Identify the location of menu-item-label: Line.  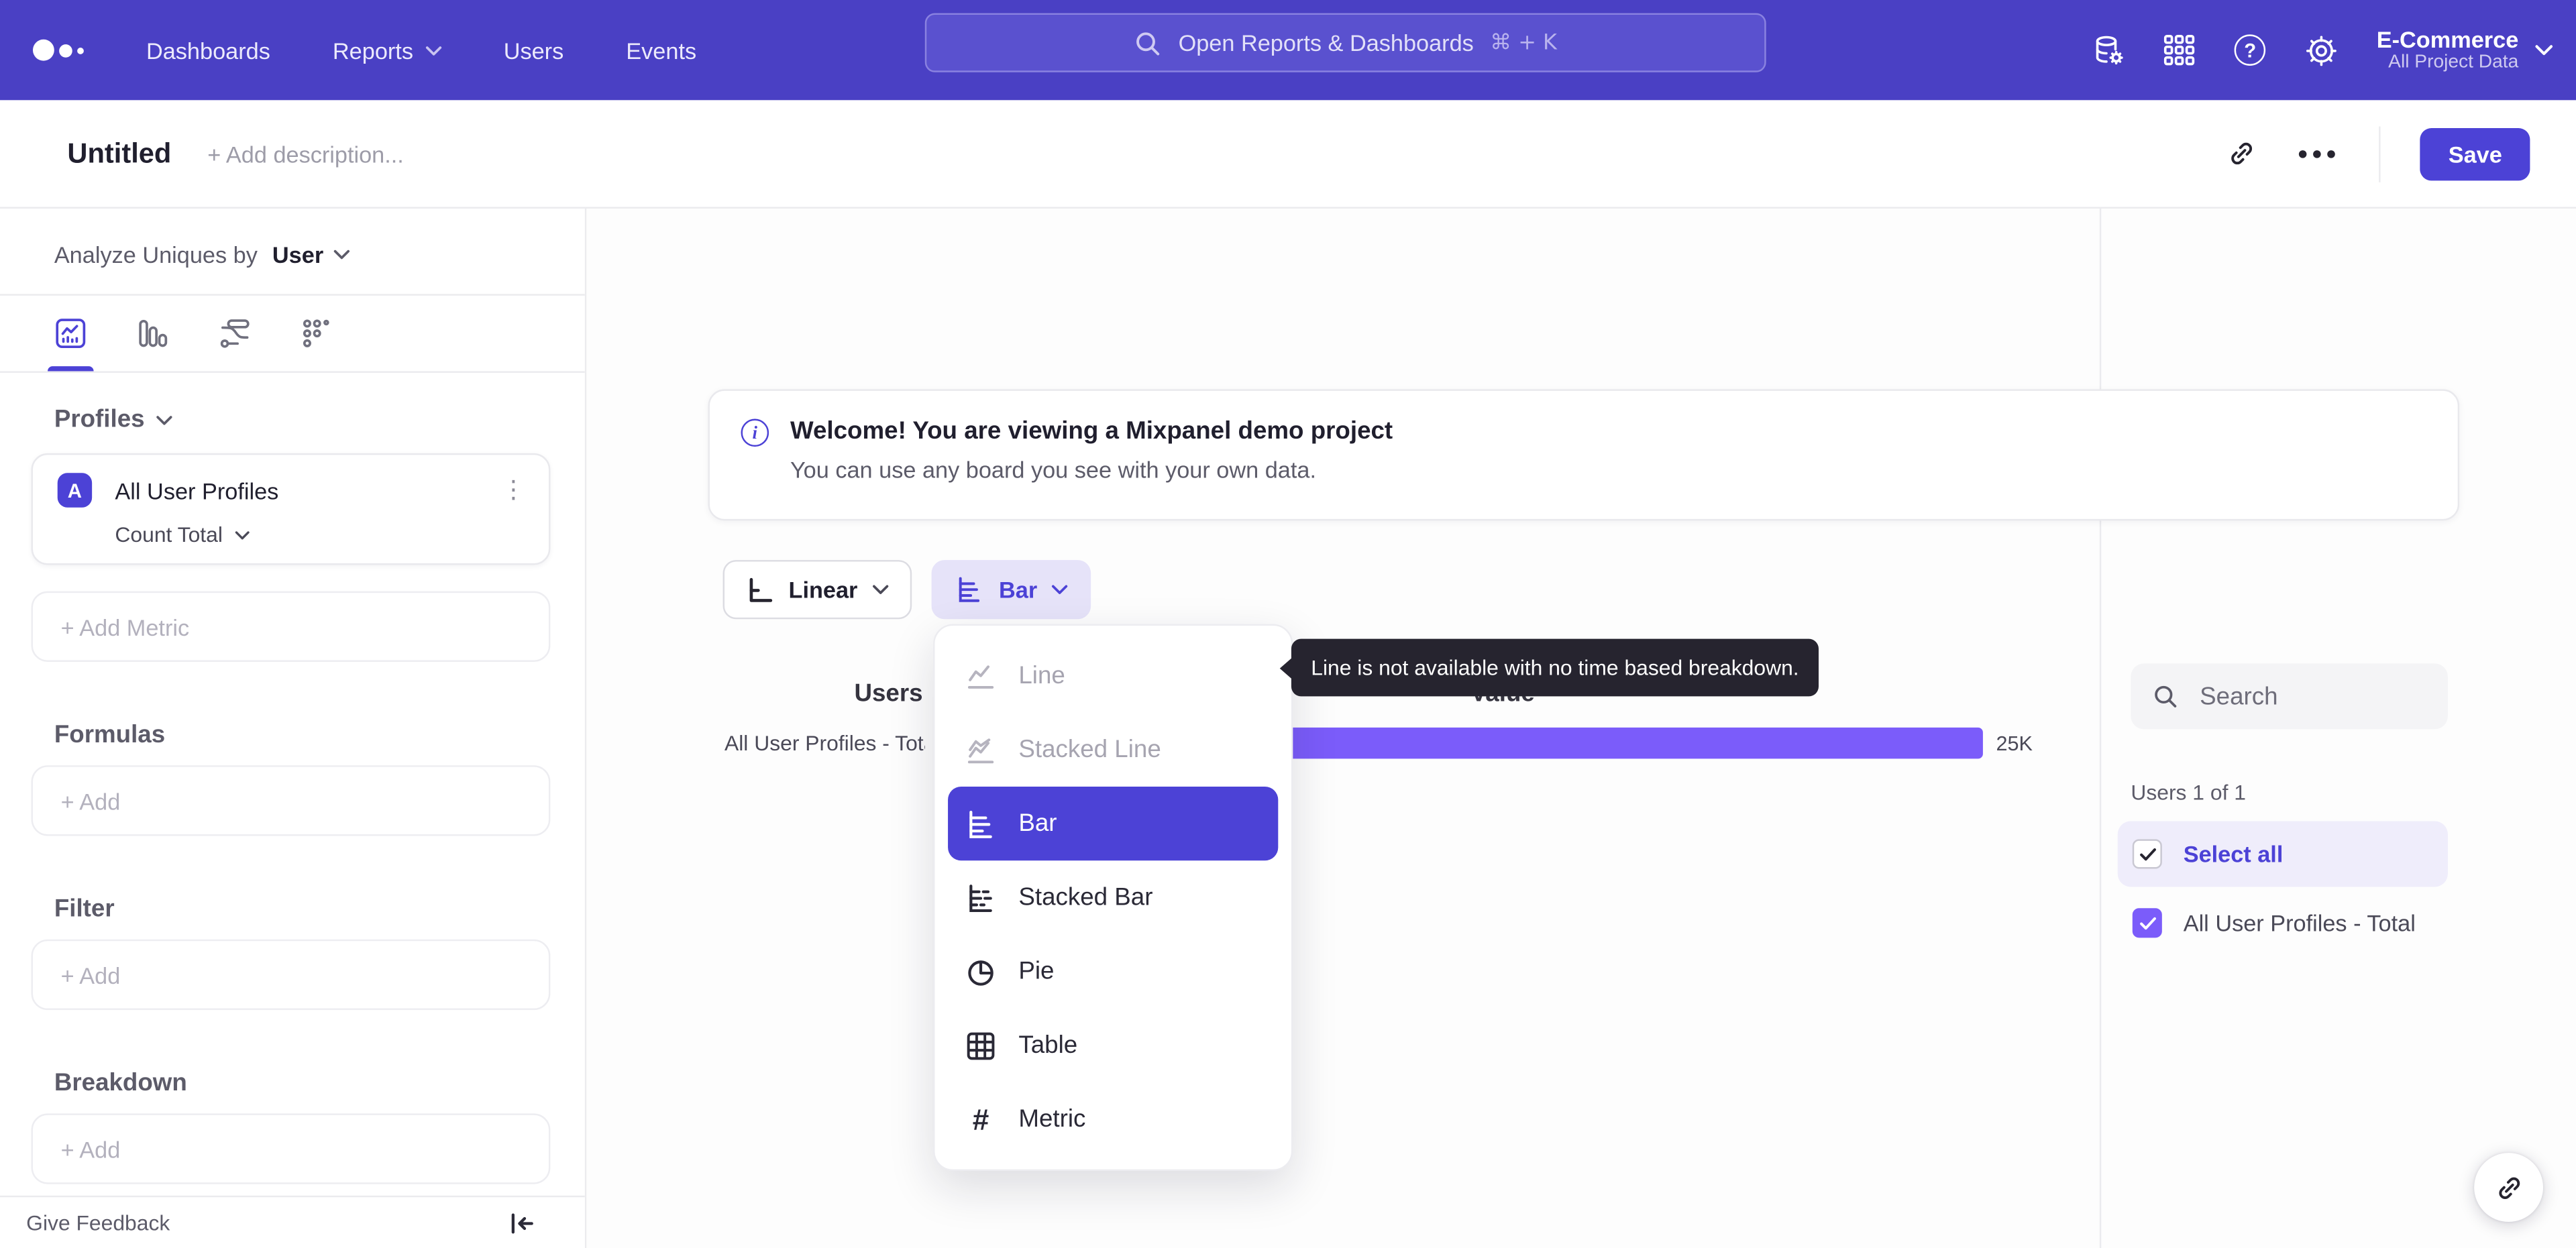
(1041, 675).